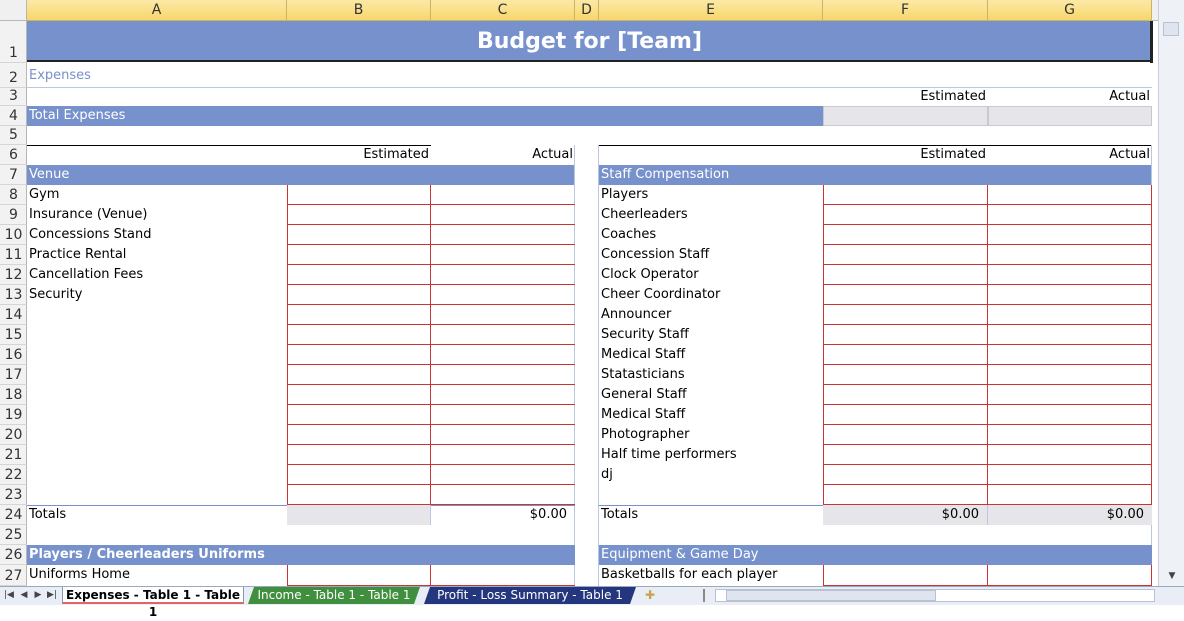 Image resolution: width=1184 pixels, height=621 pixels. What do you see at coordinates (13, 42) in the screenshot?
I see `row-header: 1` at bounding box center [13, 42].